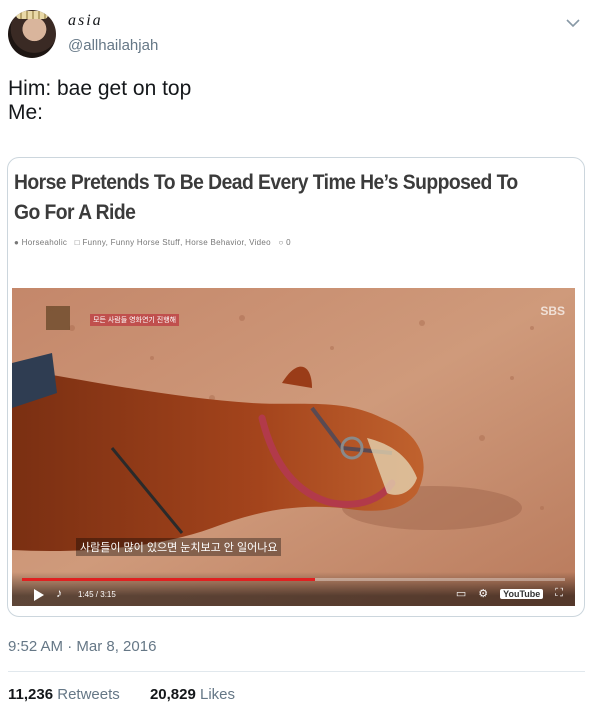 This screenshot has height=711, width=593. What do you see at coordinates (17, 242) in the screenshot?
I see `user-icon: ●` at bounding box center [17, 242].